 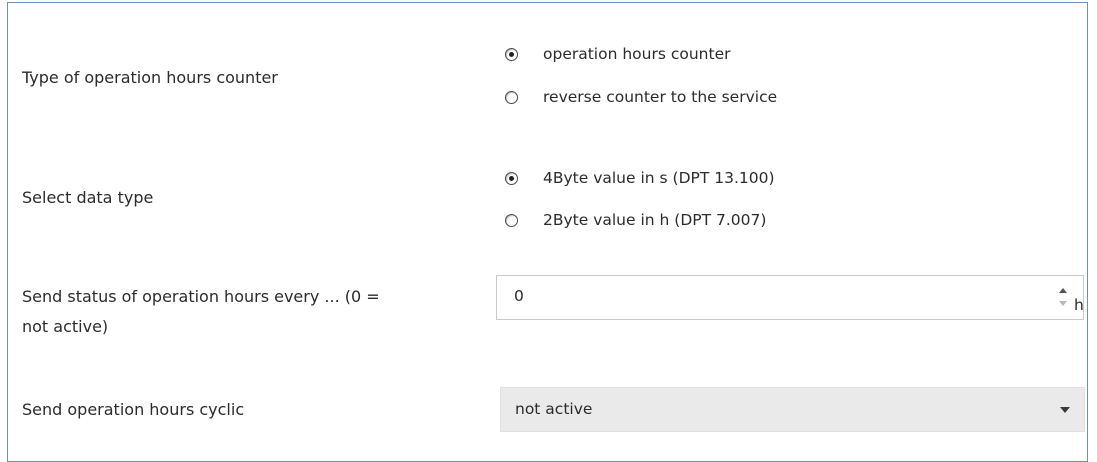 I want to click on unit-label: h, so click(x=1079, y=305).